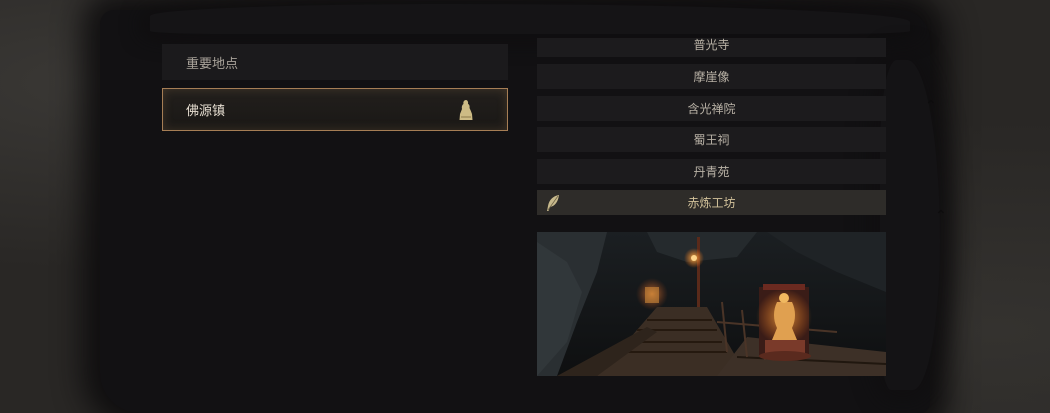  I want to click on location-label: 佛源镇, so click(206, 111).